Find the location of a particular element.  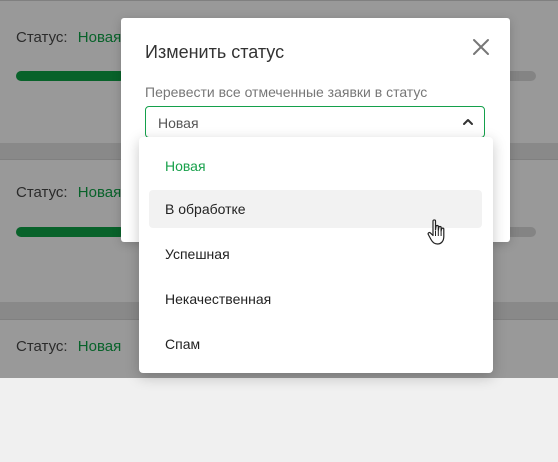

select-value: Новая is located at coordinates (178, 123).